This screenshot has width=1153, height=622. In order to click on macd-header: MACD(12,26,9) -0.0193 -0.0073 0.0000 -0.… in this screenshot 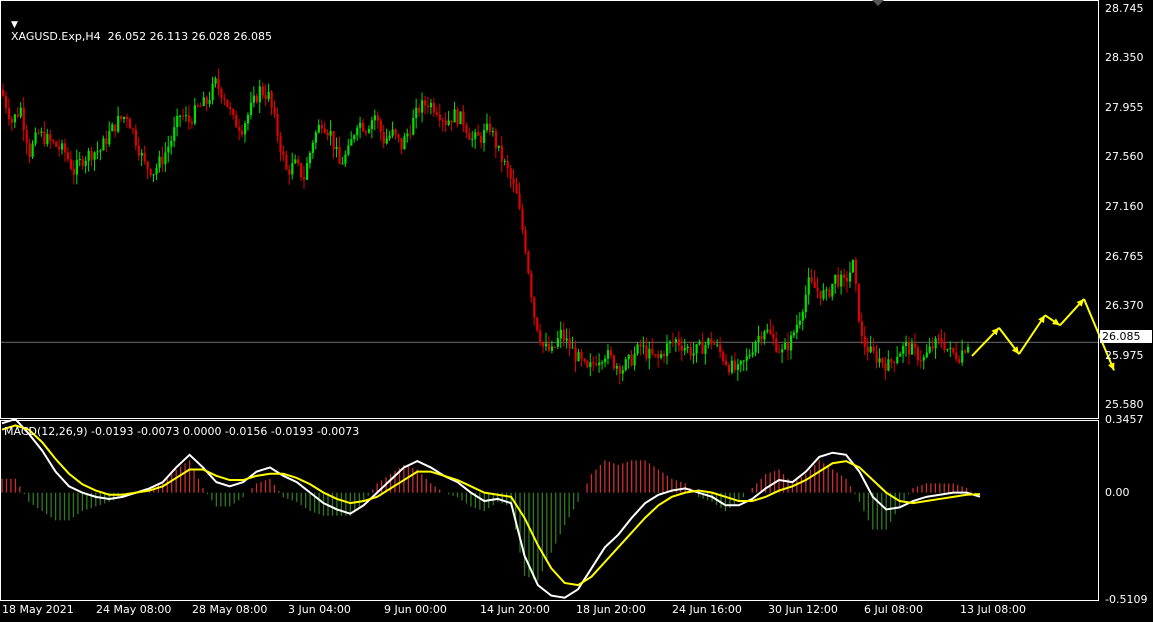, I will do `click(182, 431)`.